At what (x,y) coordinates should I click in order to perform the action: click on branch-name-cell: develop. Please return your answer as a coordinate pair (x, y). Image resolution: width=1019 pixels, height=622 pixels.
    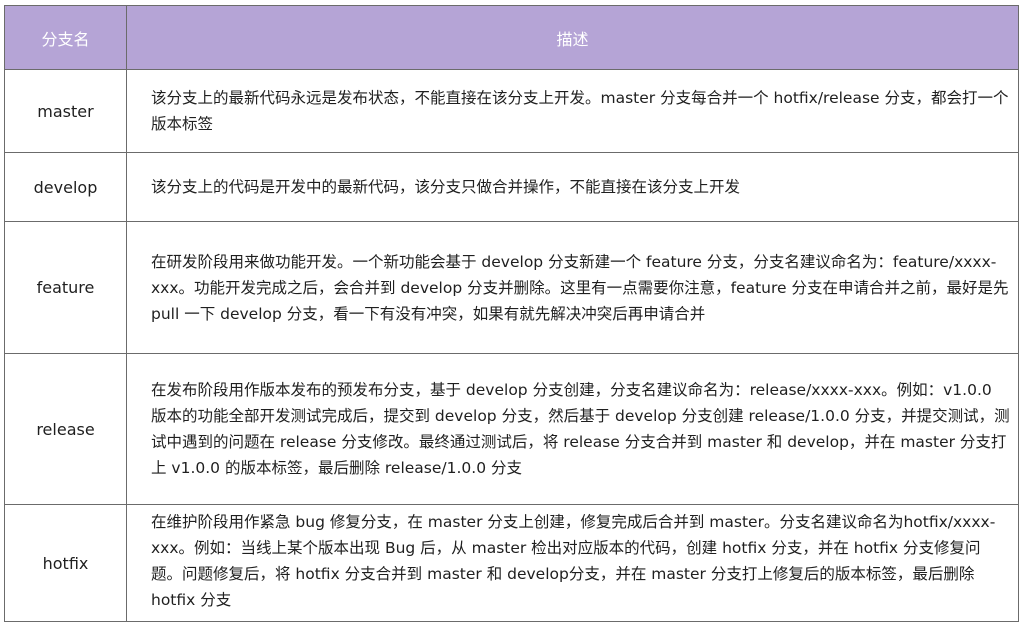
    Looking at the image, I should click on (65, 187).